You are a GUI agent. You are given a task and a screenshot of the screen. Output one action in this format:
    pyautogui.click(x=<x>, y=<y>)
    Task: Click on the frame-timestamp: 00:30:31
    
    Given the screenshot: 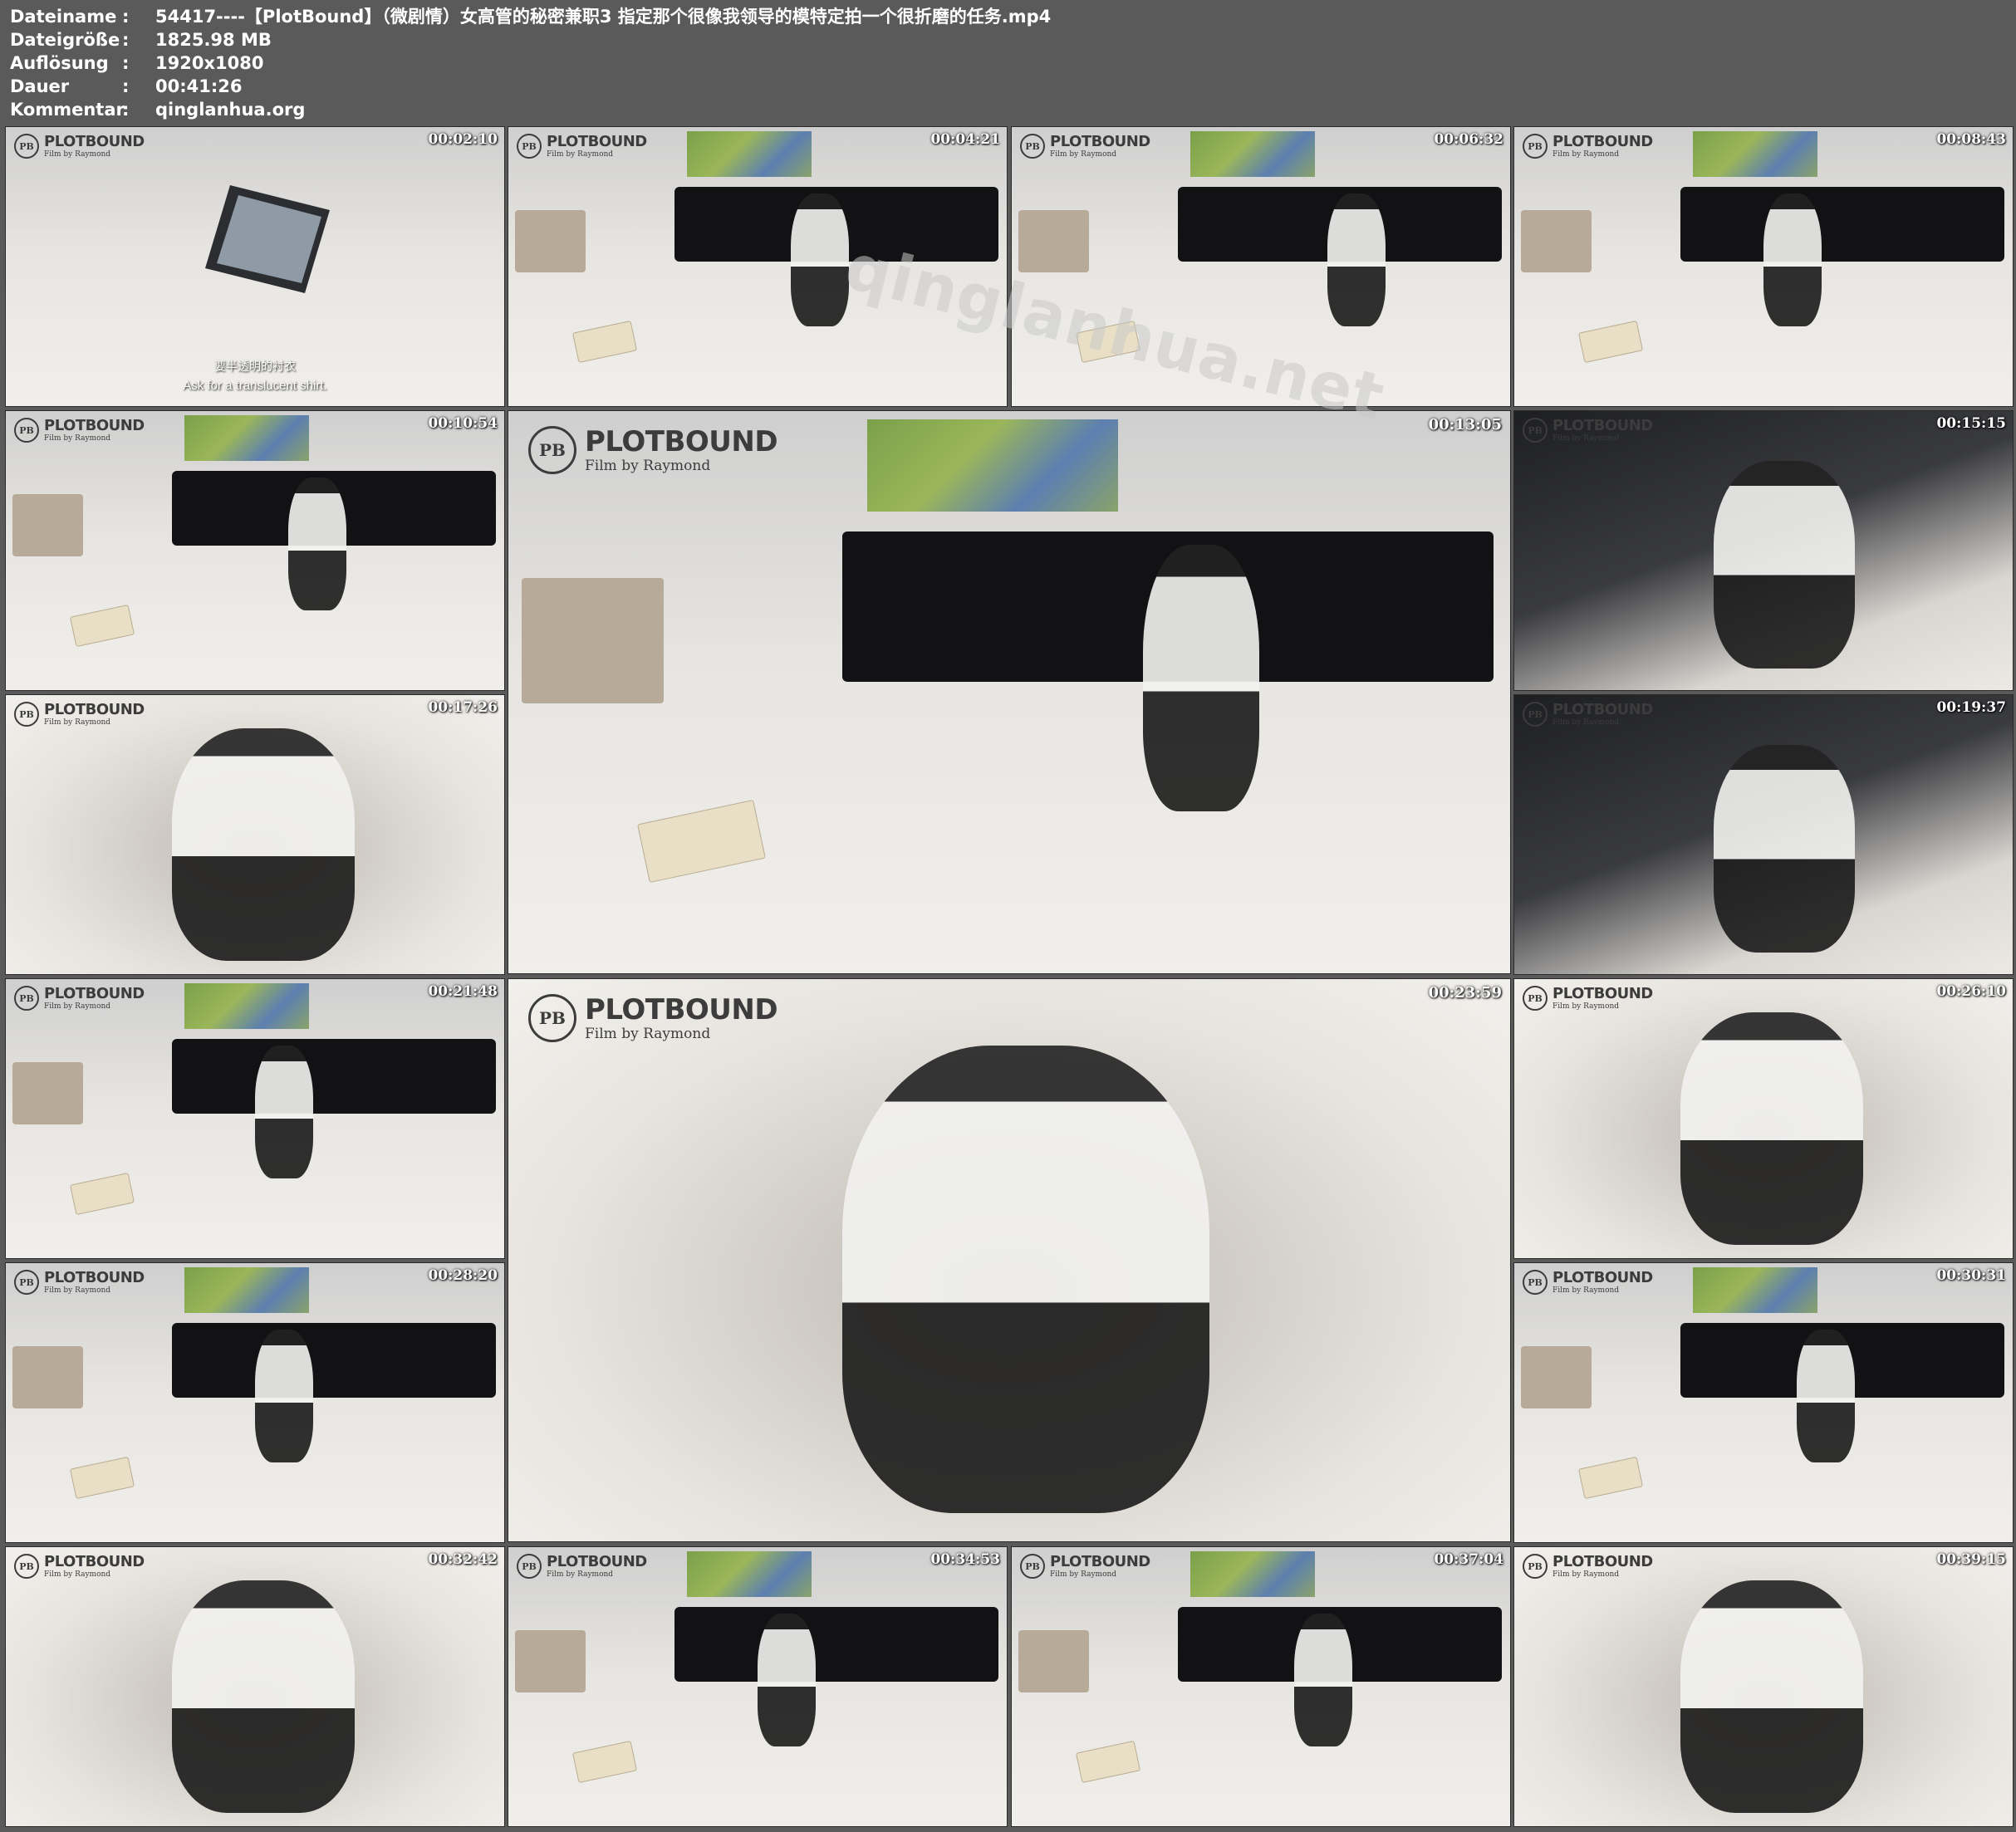 What is the action you would take?
    pyautogui.click(x=1971, y=1275)
    